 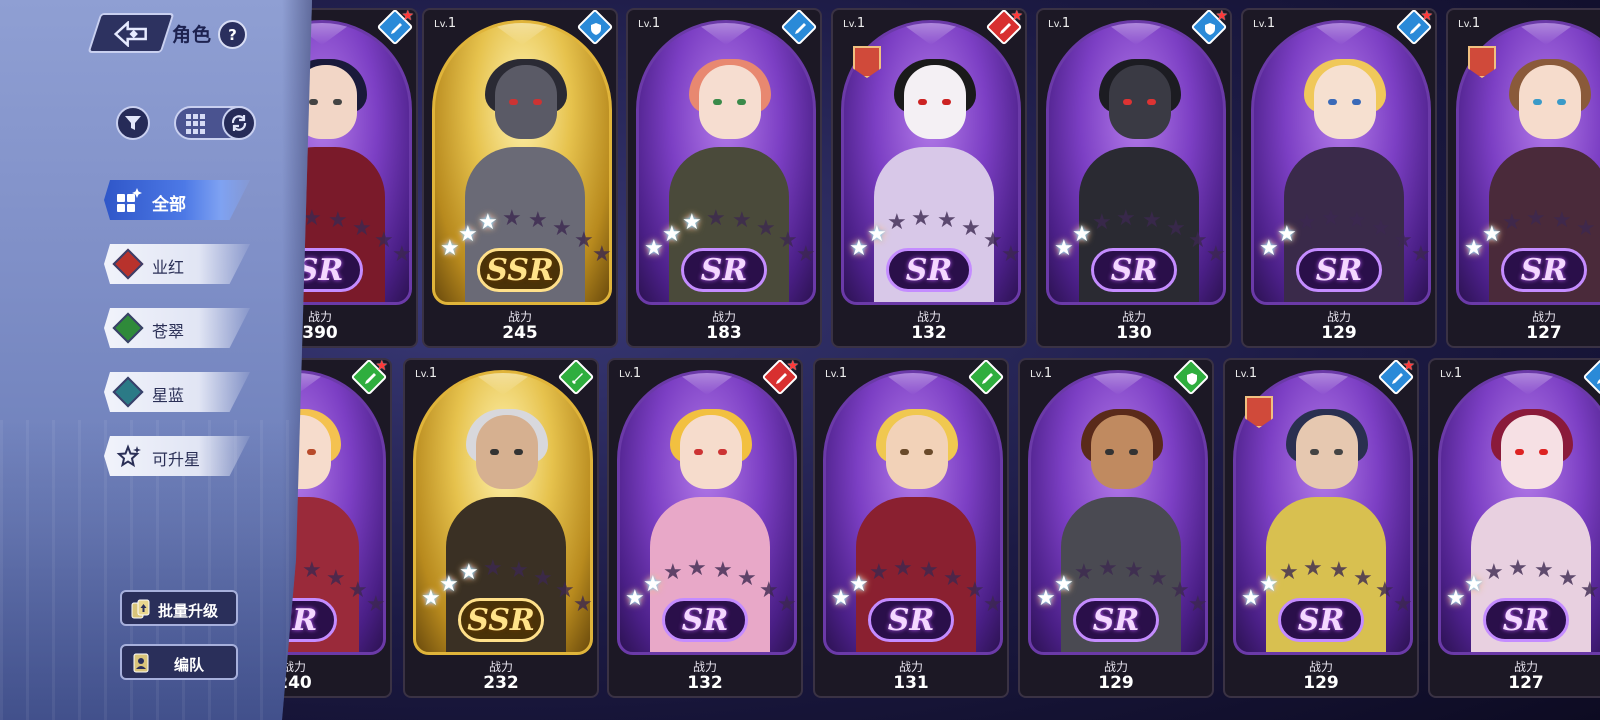 I want to click on character-card: Lv.1 ★ ★ ★ ★ ★ ★ ★ ★ SR 战力 131, so click(x=911, y=528).